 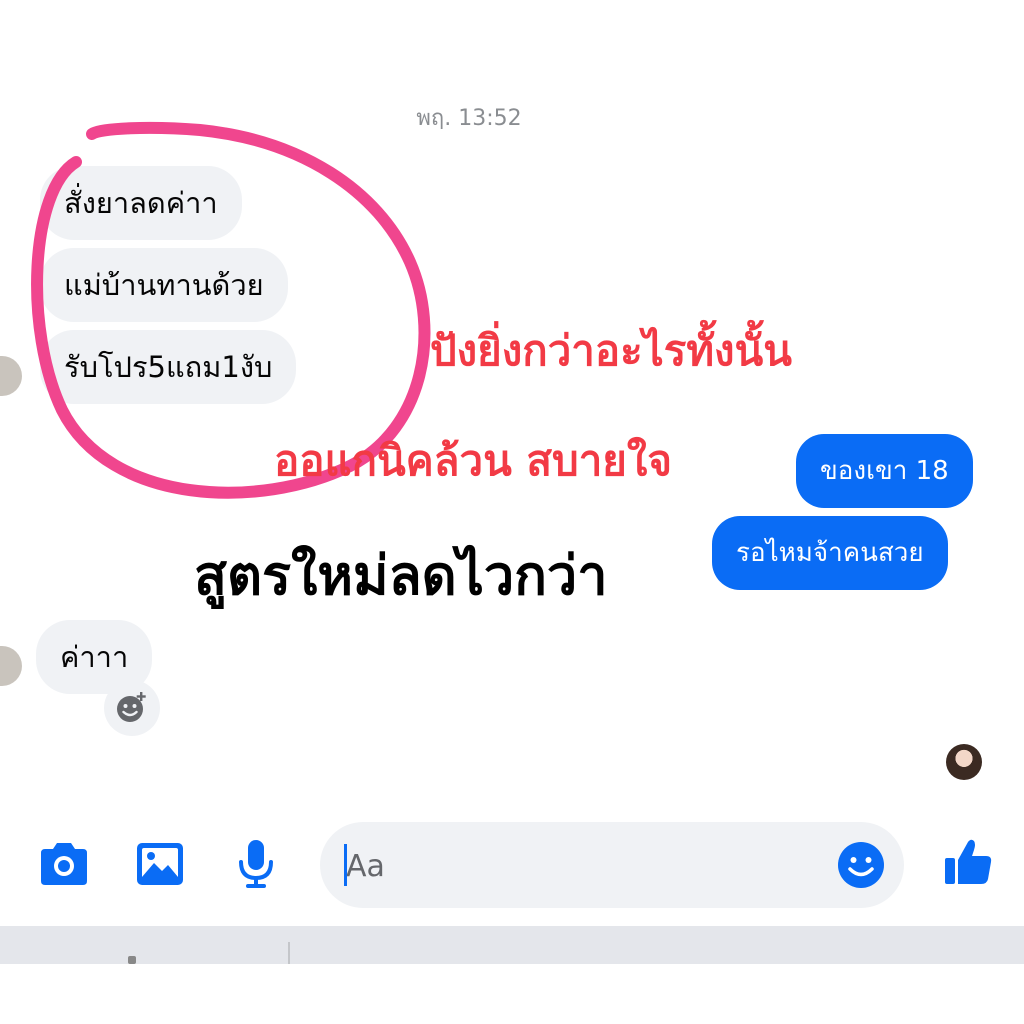 I want to click on gallery-button, so click(x=160, y=864).